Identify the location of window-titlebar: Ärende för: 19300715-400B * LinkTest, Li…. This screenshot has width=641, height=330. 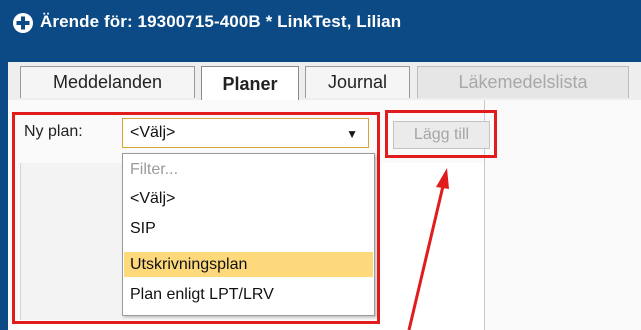
(320, 24).